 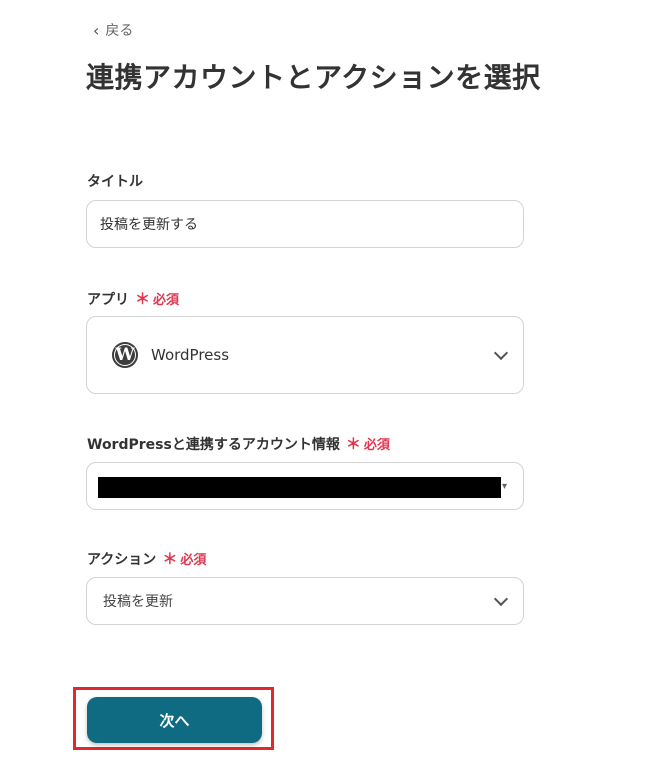 I want to click on account-select: ▾, so click(x=305, y=486).